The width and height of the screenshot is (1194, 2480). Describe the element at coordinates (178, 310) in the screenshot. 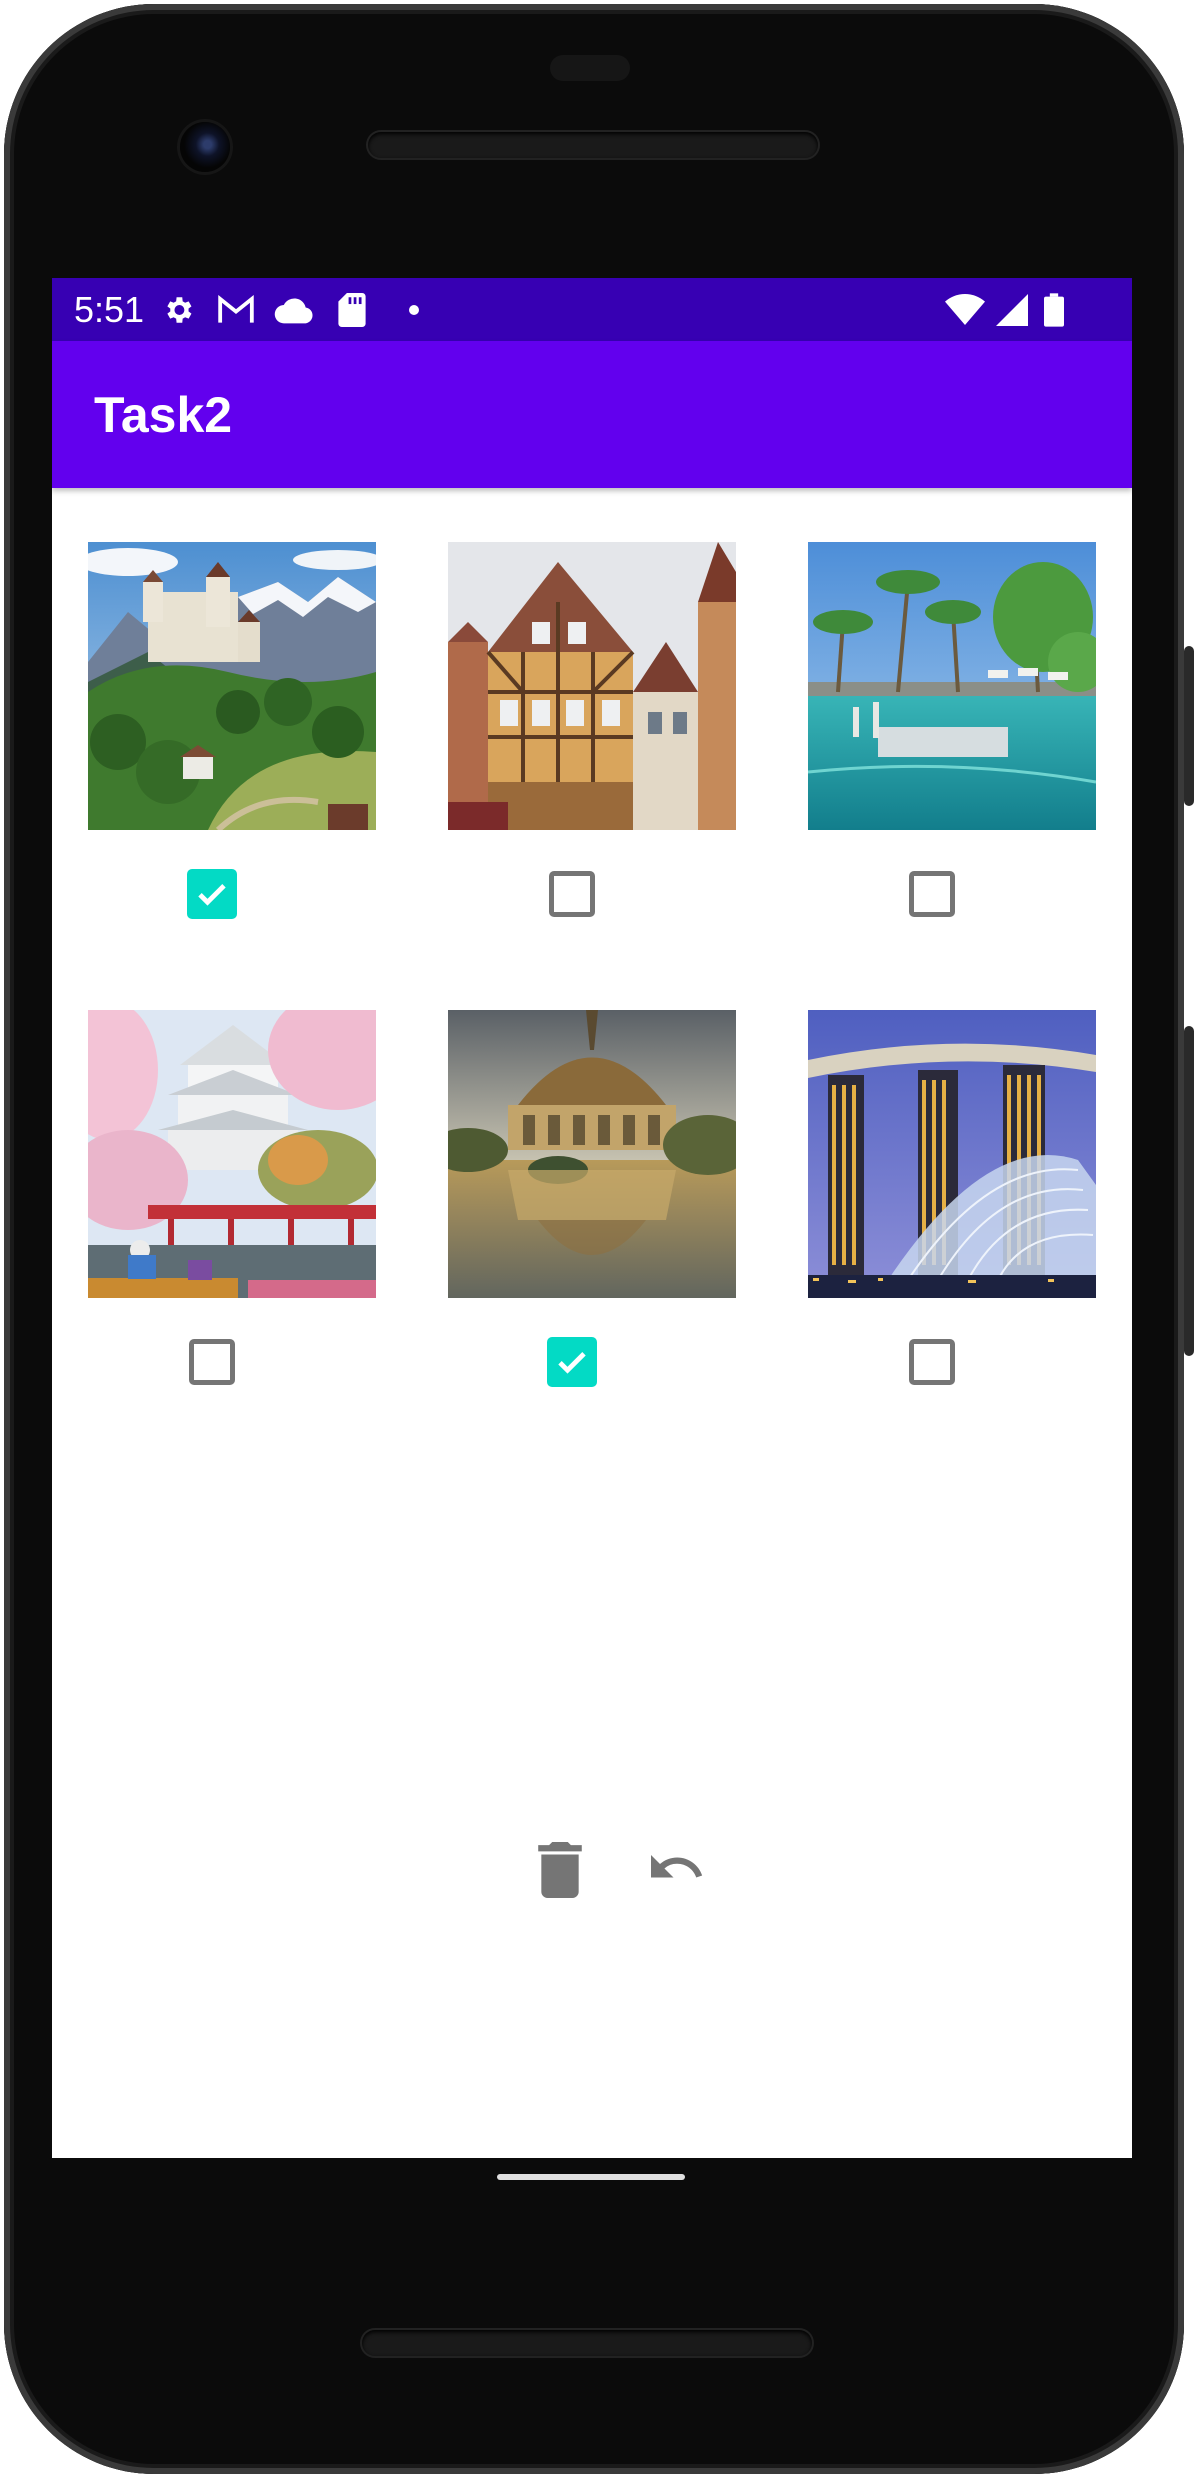

I see `settings-icon` at that location.